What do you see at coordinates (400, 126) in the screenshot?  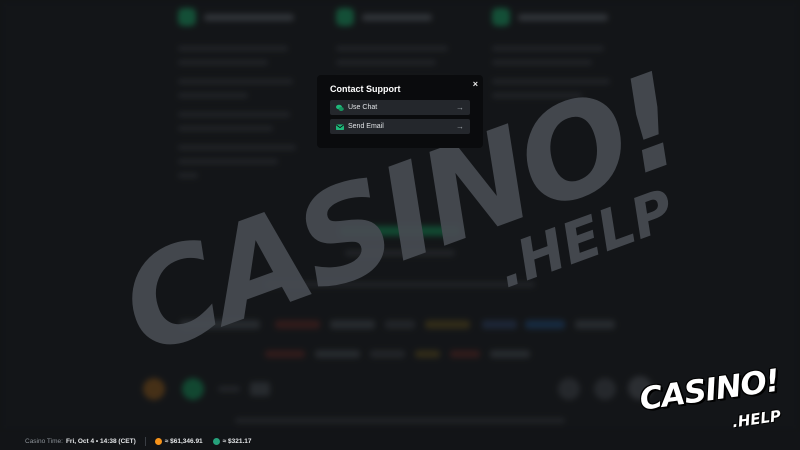 I see `send-email-button: Send Email →` at bounding box center [400, 126].